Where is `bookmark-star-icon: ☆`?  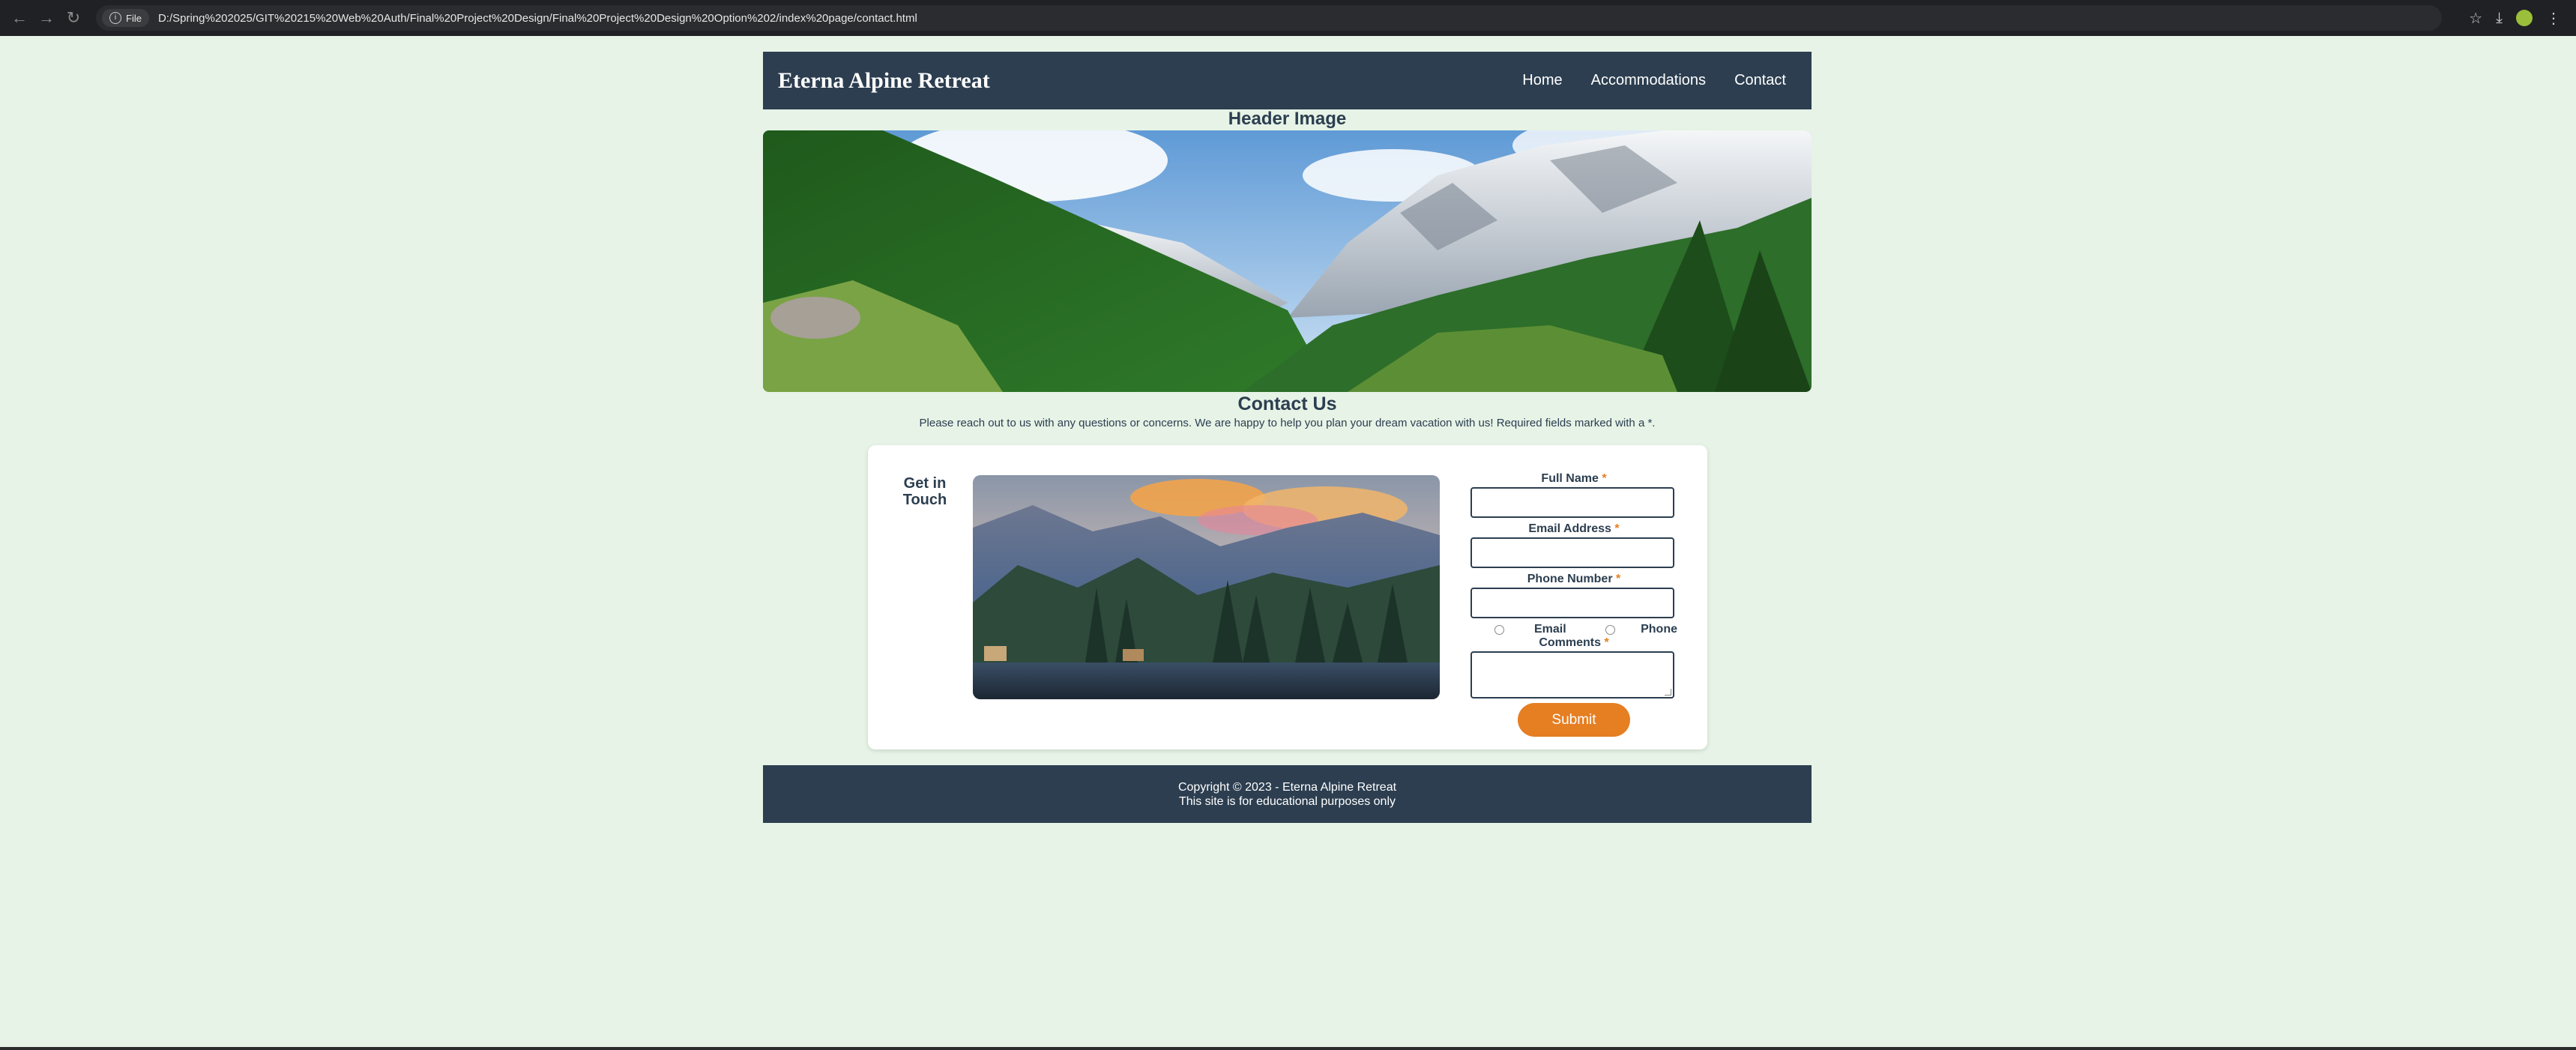 bookmark-star-icon: ☆ is located at coordinates (2475, 18).